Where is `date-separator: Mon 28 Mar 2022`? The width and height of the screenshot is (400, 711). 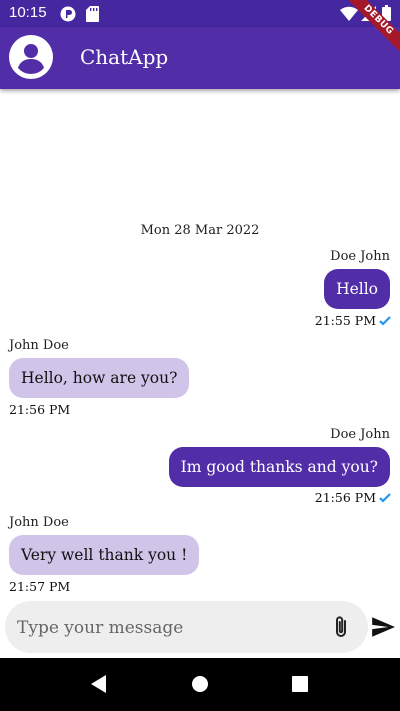
date-separator: Mon 28 Mar 2022 is located at coordinates (200, 230).